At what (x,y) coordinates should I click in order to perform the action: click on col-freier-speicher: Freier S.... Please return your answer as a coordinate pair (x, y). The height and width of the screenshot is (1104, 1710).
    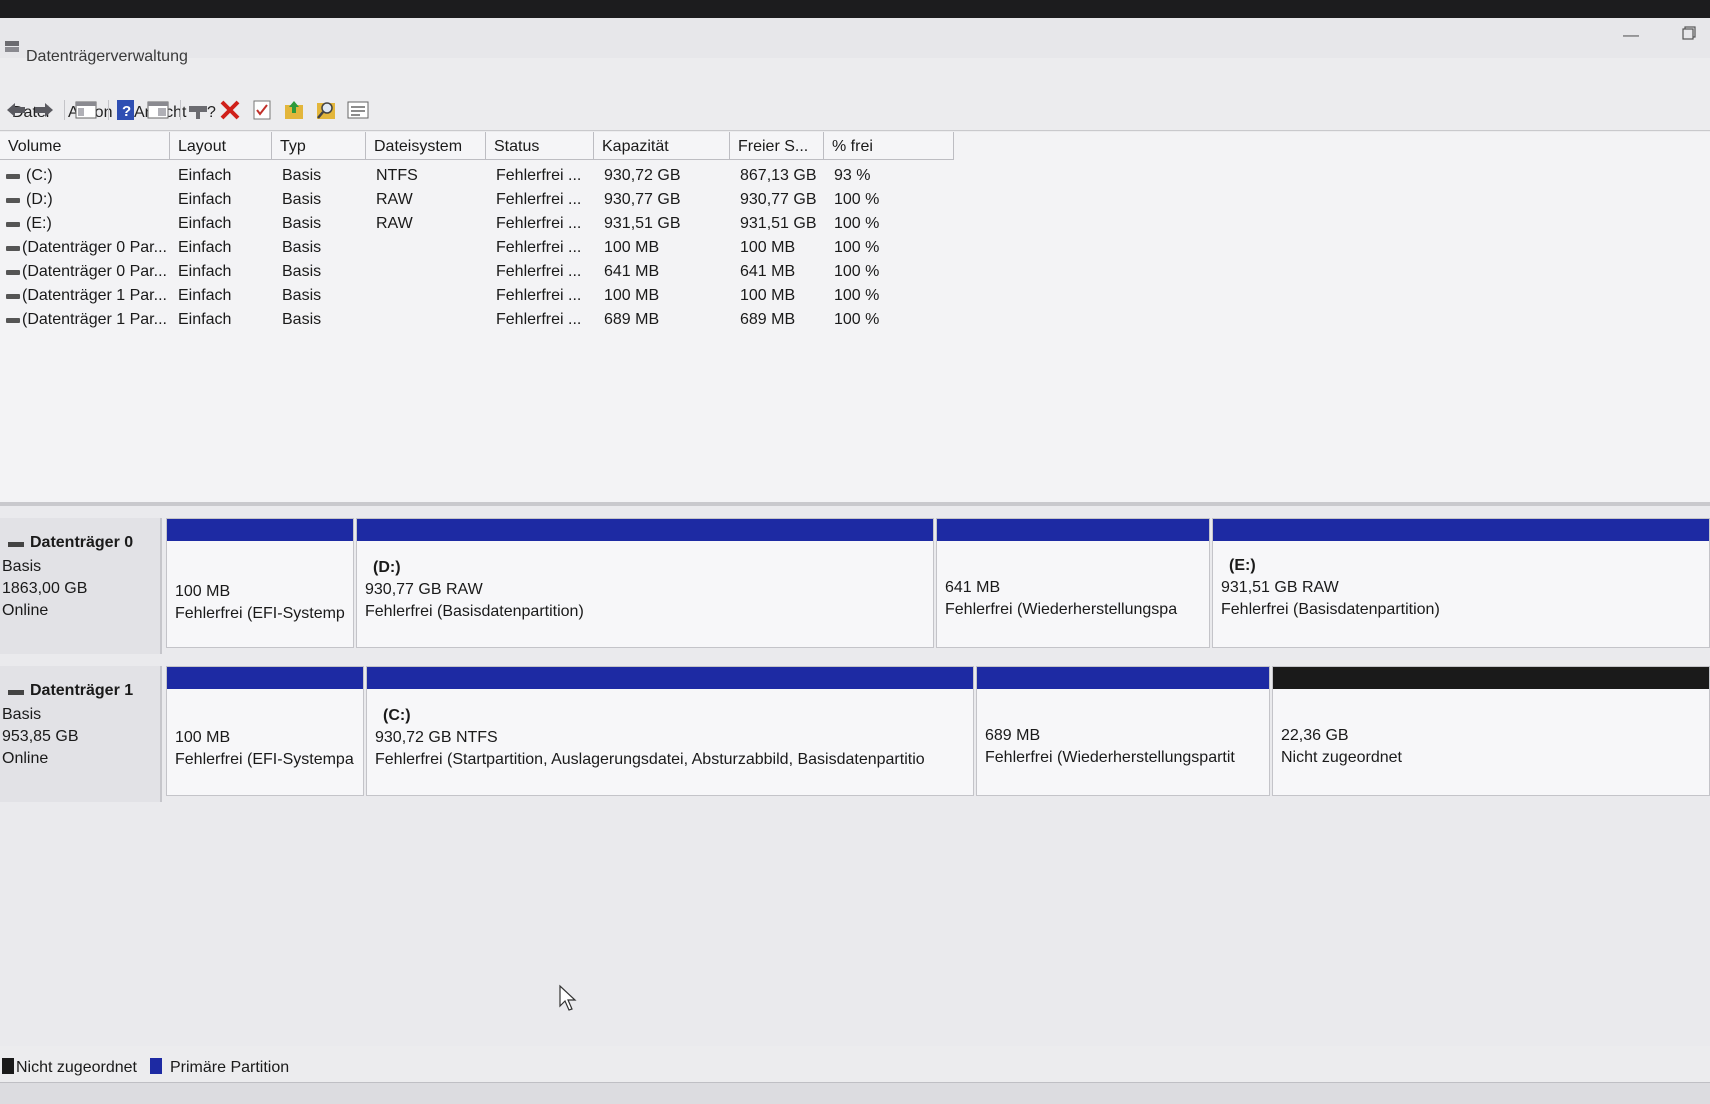
    Looking at the image, I should click on (777, 146).